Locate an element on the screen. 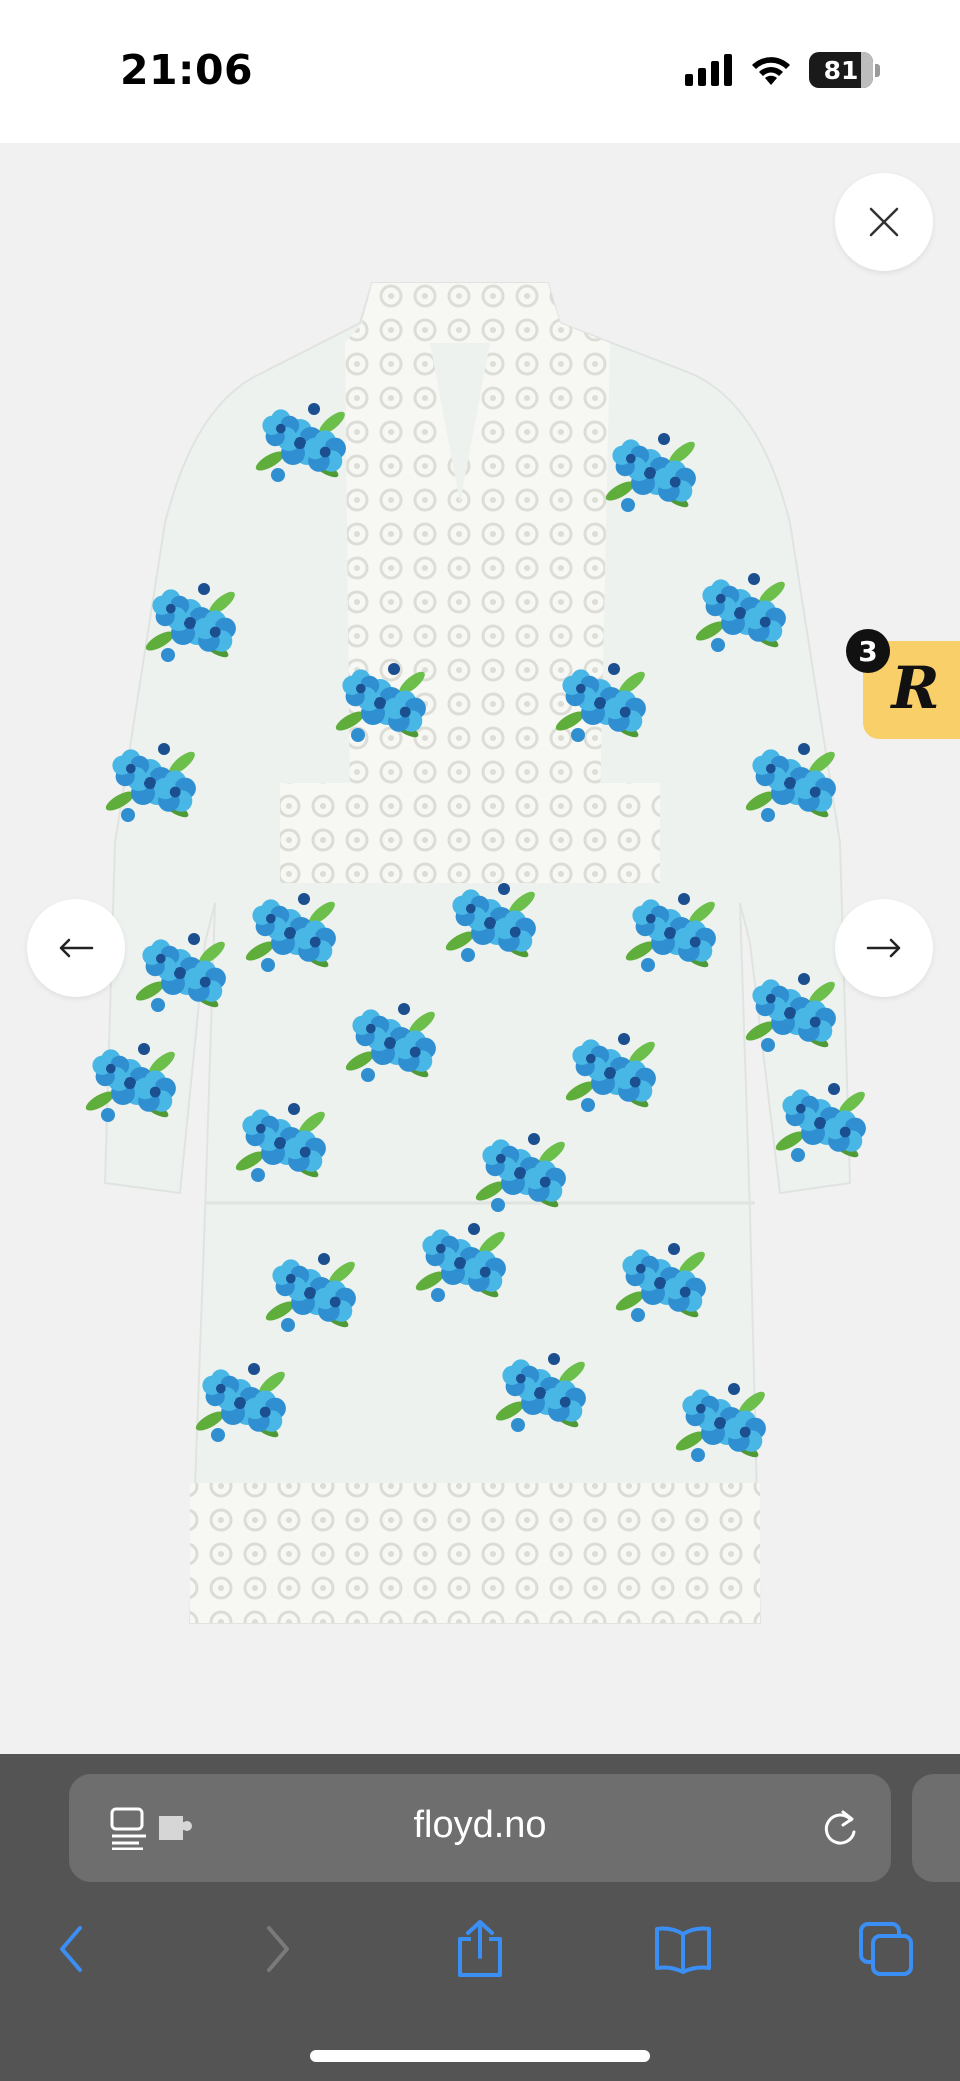  status-time: 21:06 is located at coordinates (187, 70).